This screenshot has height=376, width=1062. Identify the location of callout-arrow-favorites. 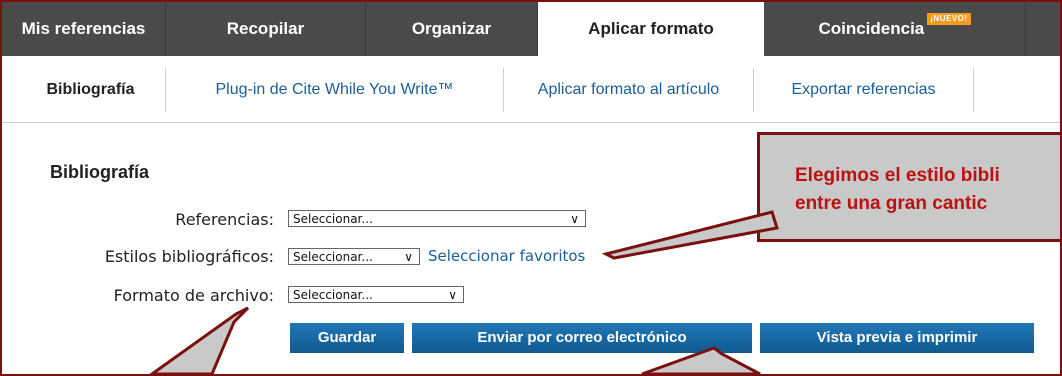
(690, 235).